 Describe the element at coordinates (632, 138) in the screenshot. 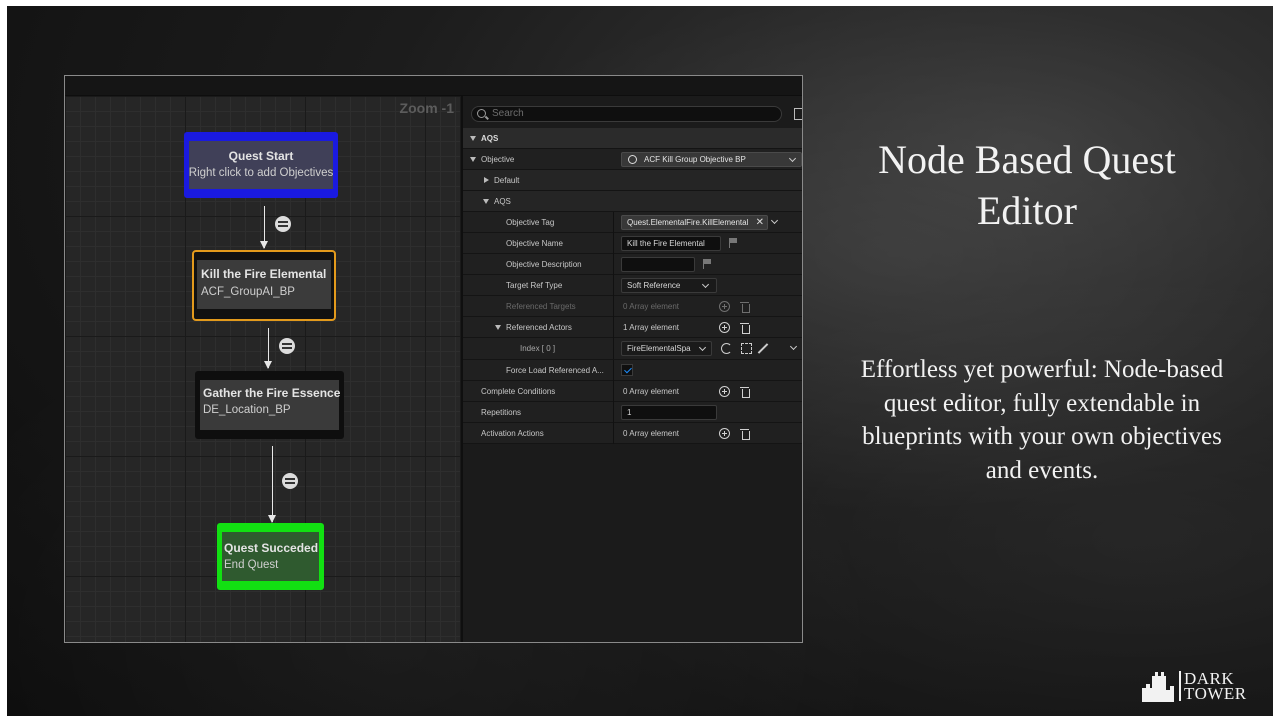

I see `category-aqs: AQS` at that location.